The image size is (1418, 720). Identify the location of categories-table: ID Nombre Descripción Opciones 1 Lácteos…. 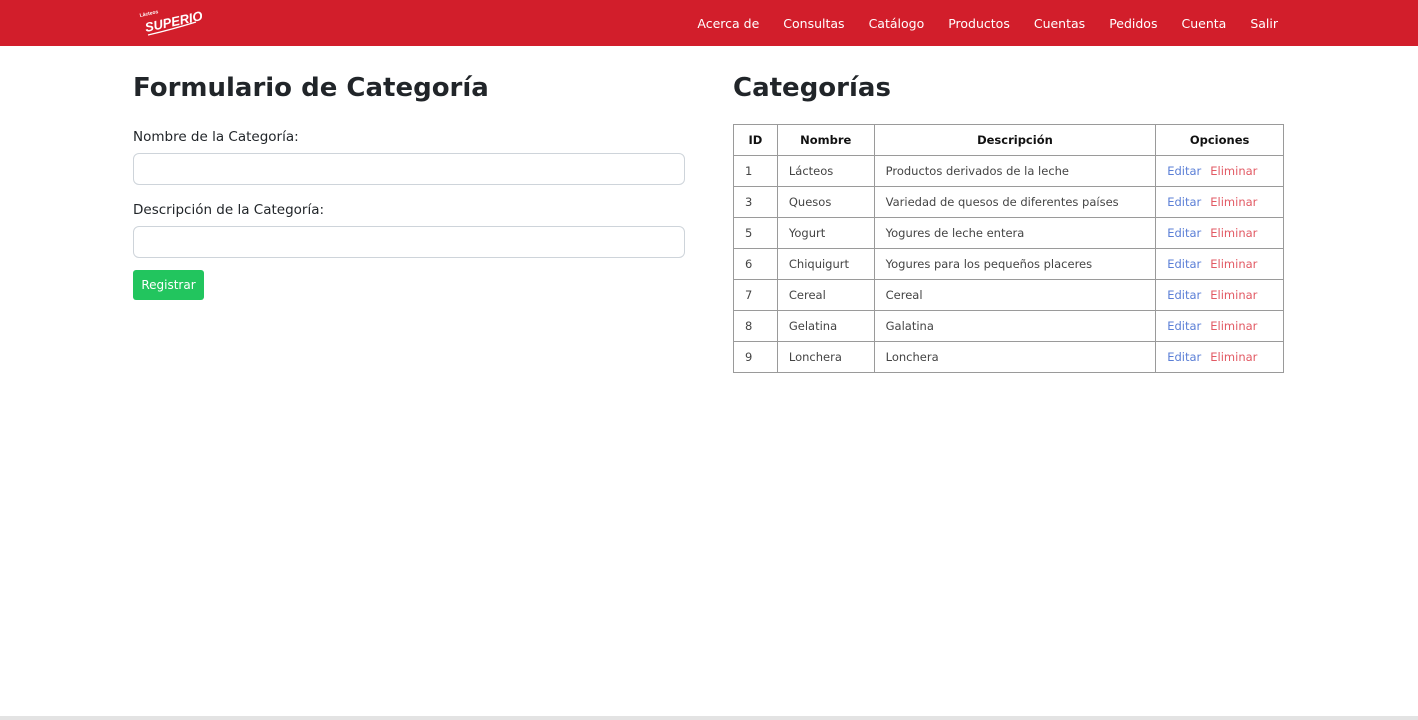
(1008, 248).